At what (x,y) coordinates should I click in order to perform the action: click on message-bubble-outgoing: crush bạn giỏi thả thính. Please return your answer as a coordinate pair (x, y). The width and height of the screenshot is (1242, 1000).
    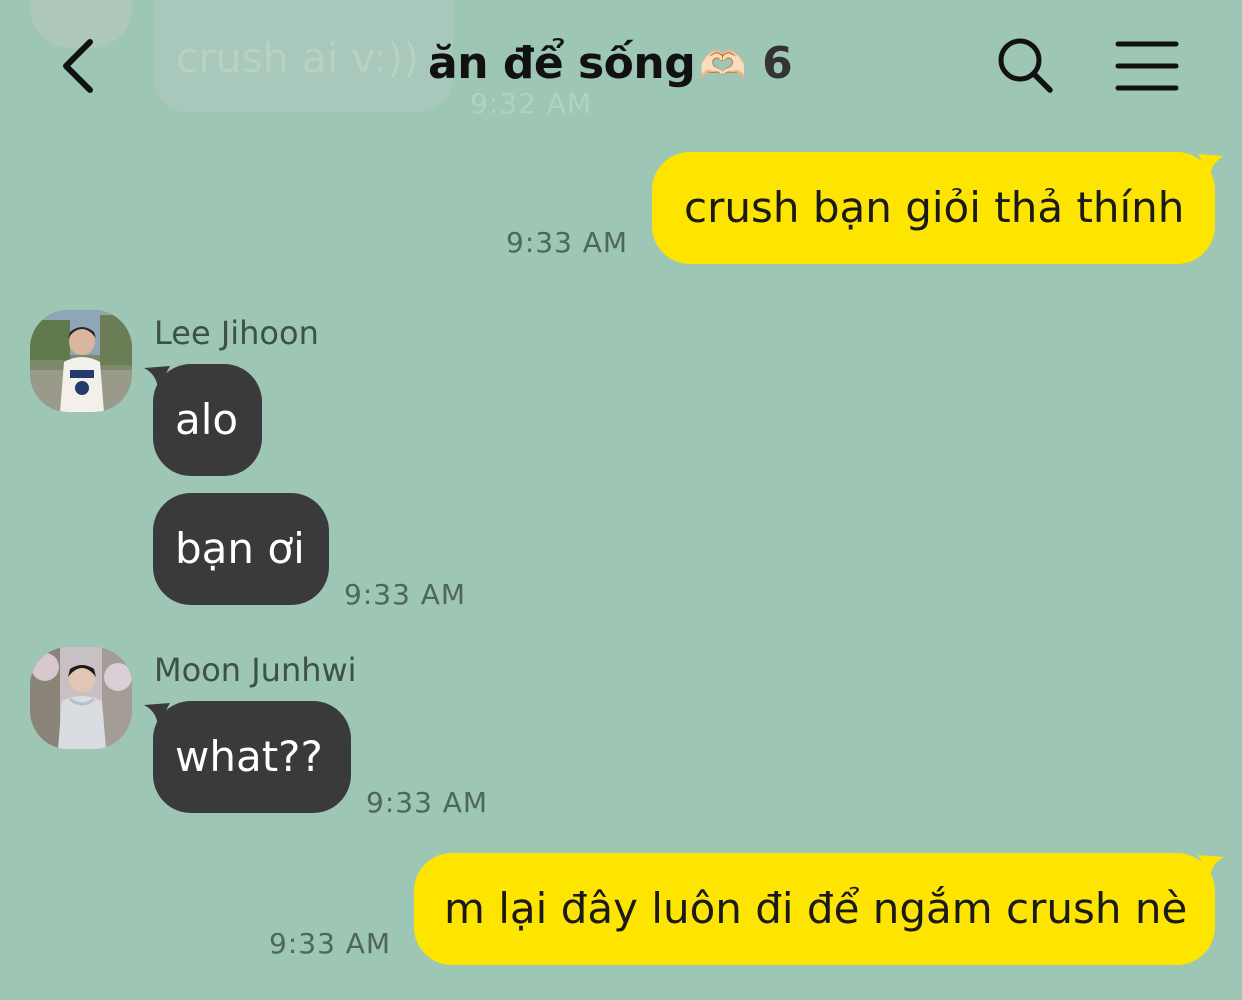
    Looking at the image, I should click on (933, 208).